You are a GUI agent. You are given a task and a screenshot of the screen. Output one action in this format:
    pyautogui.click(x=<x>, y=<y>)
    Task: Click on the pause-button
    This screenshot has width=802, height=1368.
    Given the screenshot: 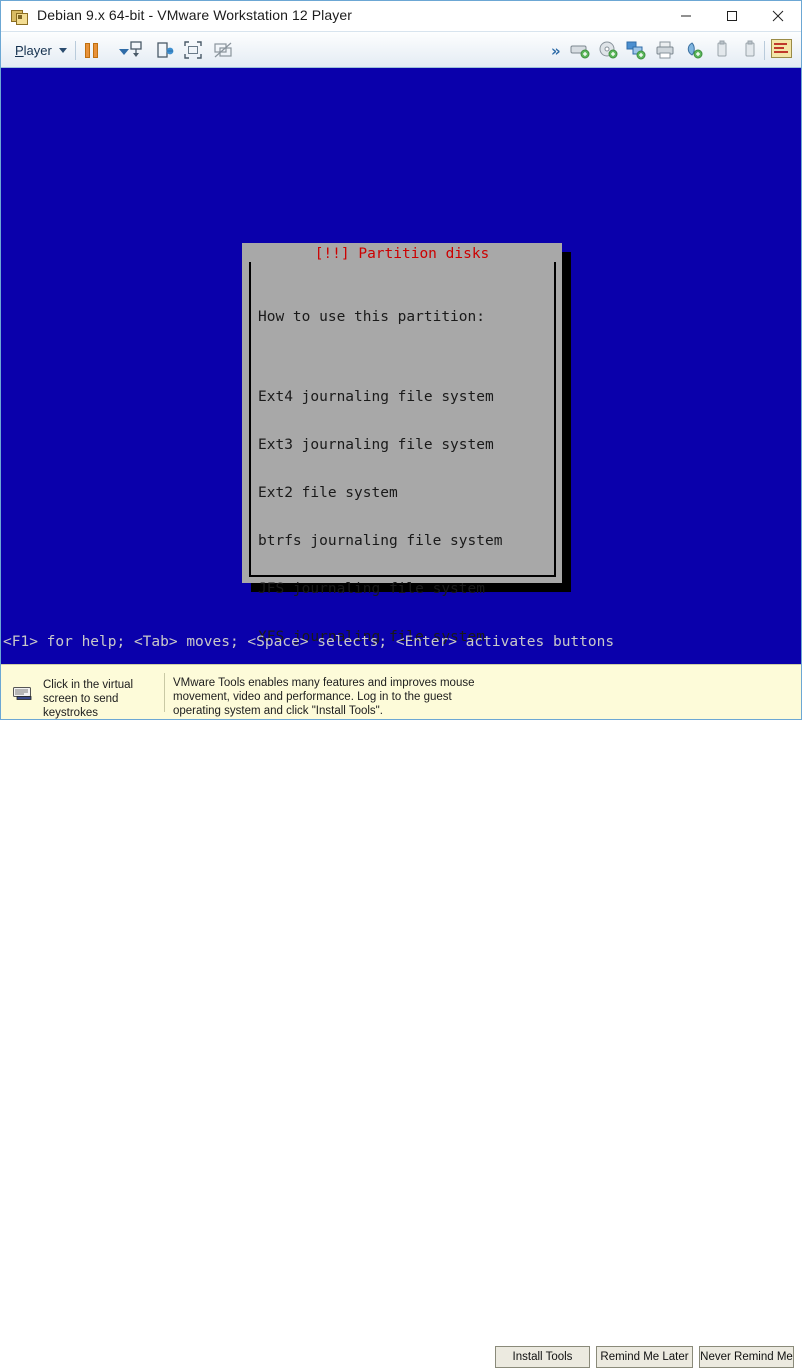 What is the action you would take?
    pyautogui.click(x=91, y=50)
    